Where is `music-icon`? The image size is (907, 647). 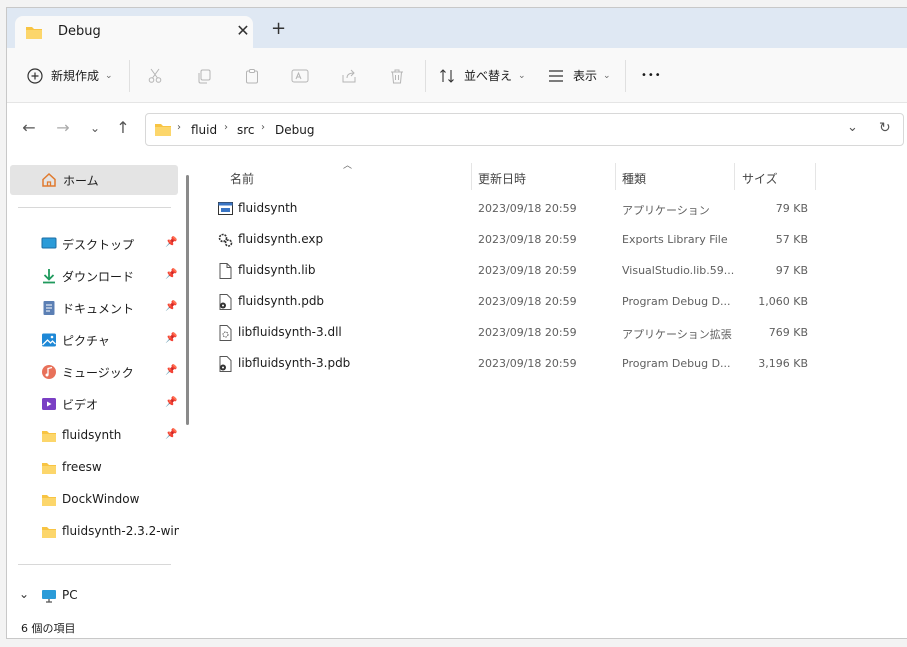
music-icon is located at coordinates (49, 372).